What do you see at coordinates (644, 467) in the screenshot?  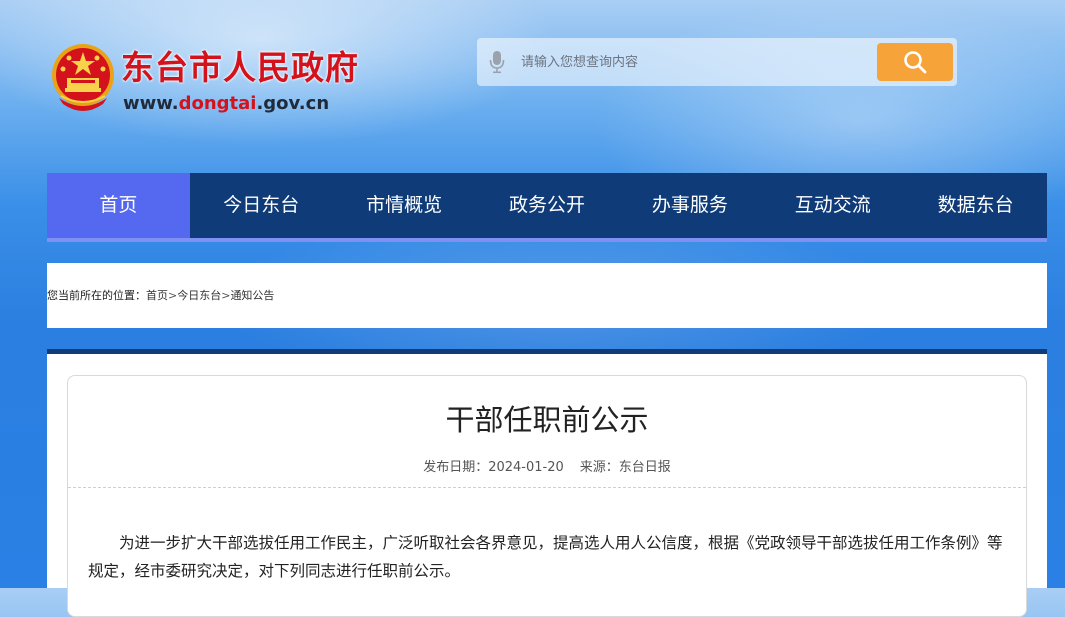 I see `article-source: 东台日报` at bounding box center [644, 467].